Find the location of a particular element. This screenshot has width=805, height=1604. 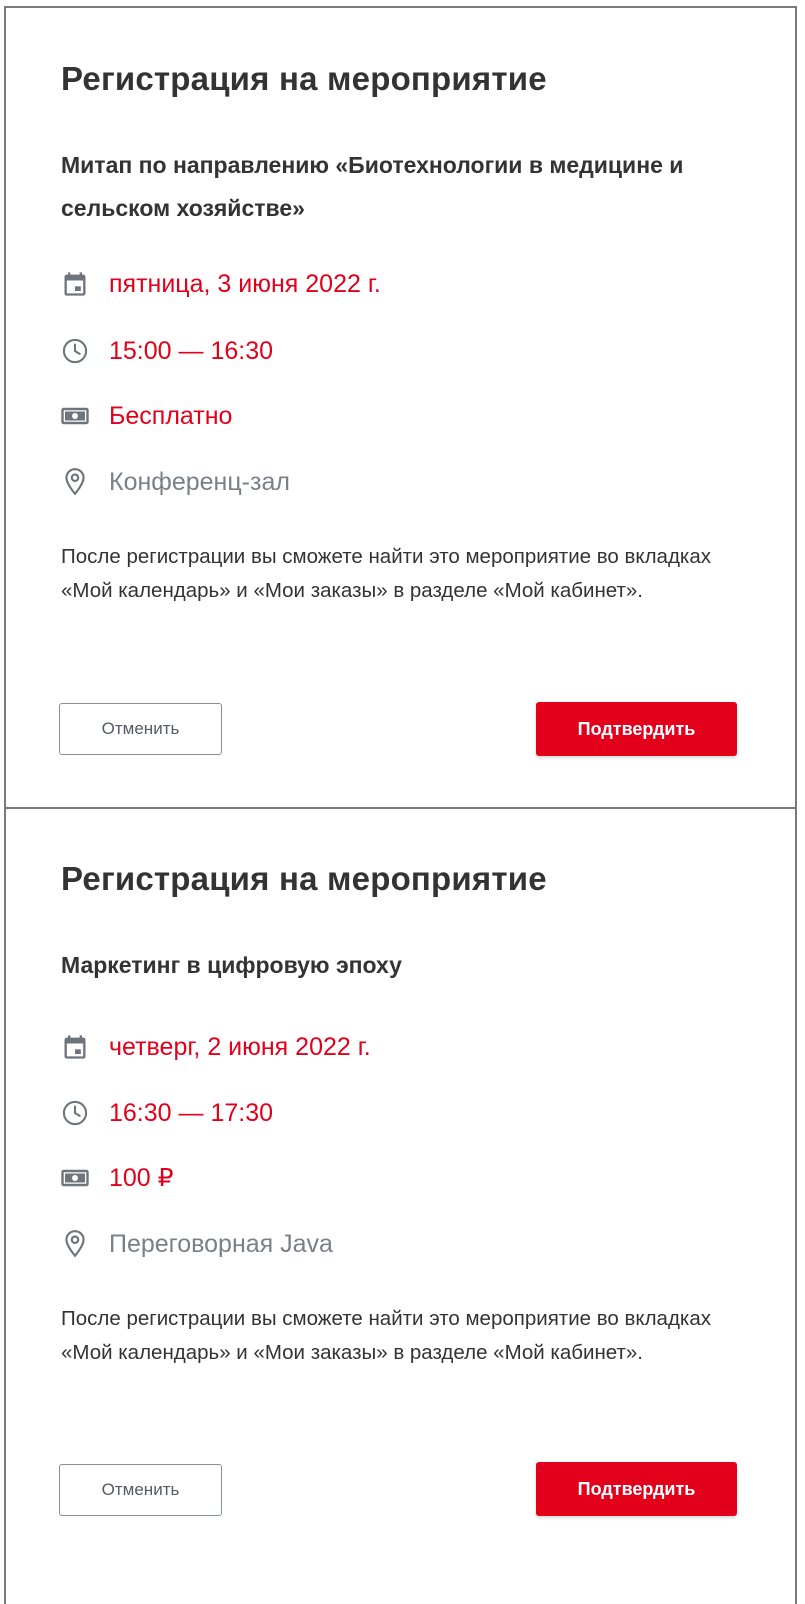

event-price: 100 ₽ is located at coordinates (141, 1178).